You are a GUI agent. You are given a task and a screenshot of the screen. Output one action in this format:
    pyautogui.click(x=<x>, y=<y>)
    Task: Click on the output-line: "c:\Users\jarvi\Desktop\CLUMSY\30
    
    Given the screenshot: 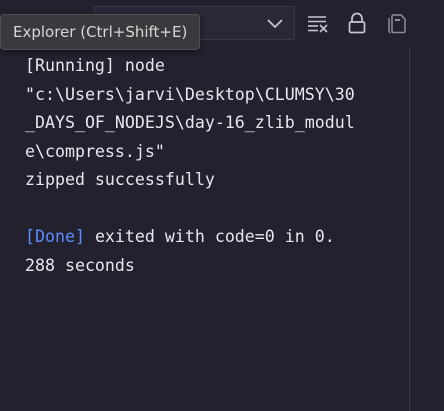 What is the action you would take?
    pyautogui.click(x=190, y=94)
    